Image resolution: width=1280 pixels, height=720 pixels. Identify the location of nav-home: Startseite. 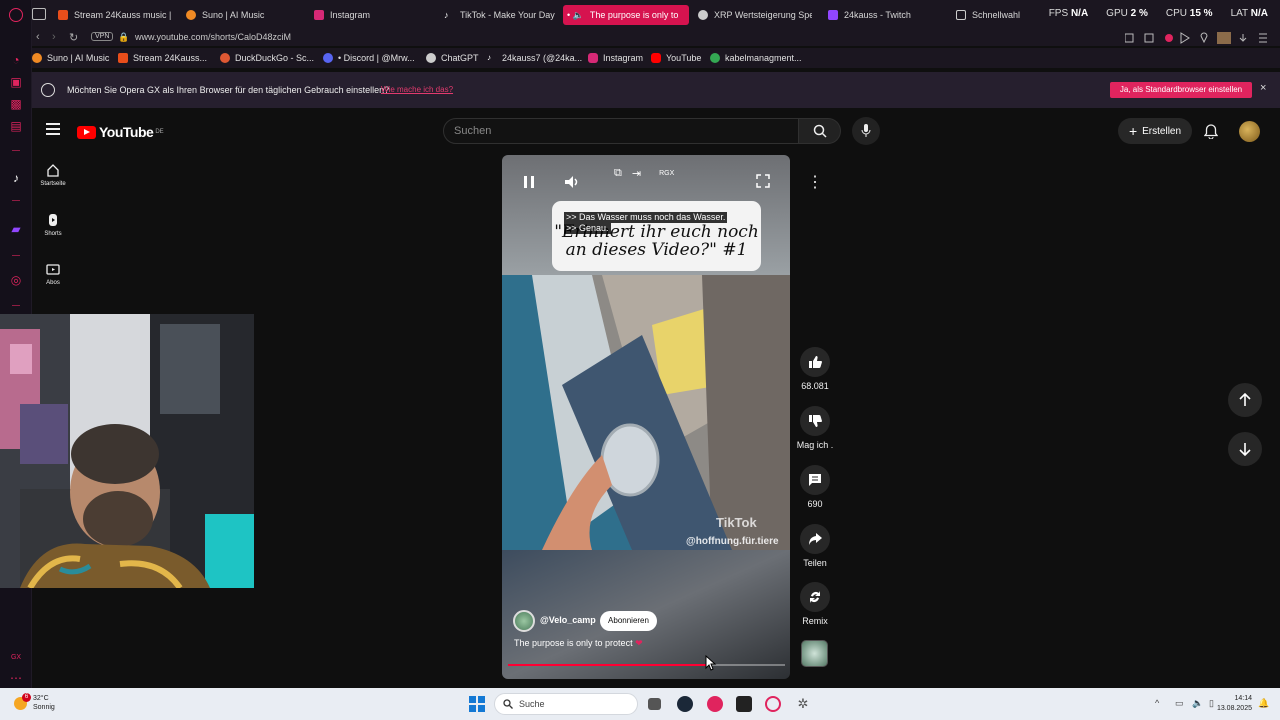
(53, 175).